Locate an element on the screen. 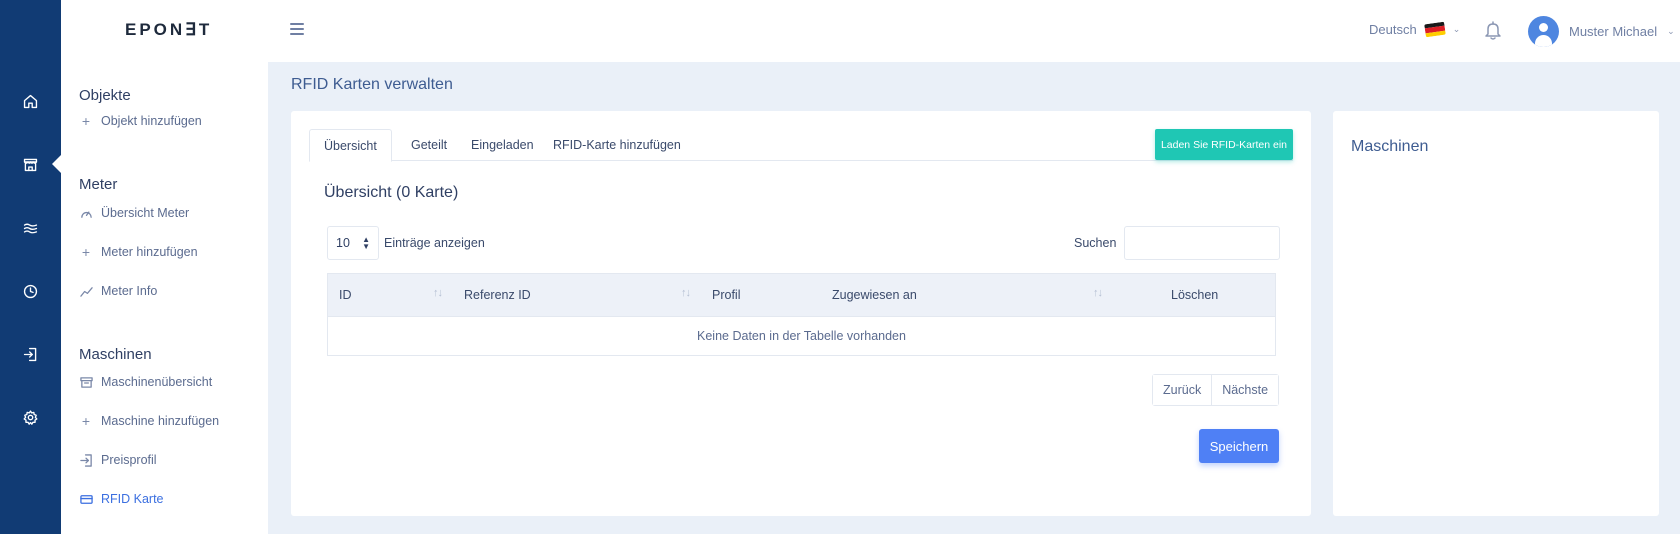 This screenshot has width=1680, height=534. search-label: Suchen is located at coordinates (1095, 243).